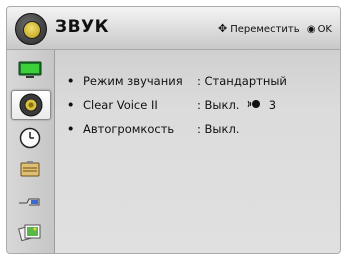  Describe the element at coordinates (311, 29) in the screenshot. I see `ok-button-icon: ◉` at that location.